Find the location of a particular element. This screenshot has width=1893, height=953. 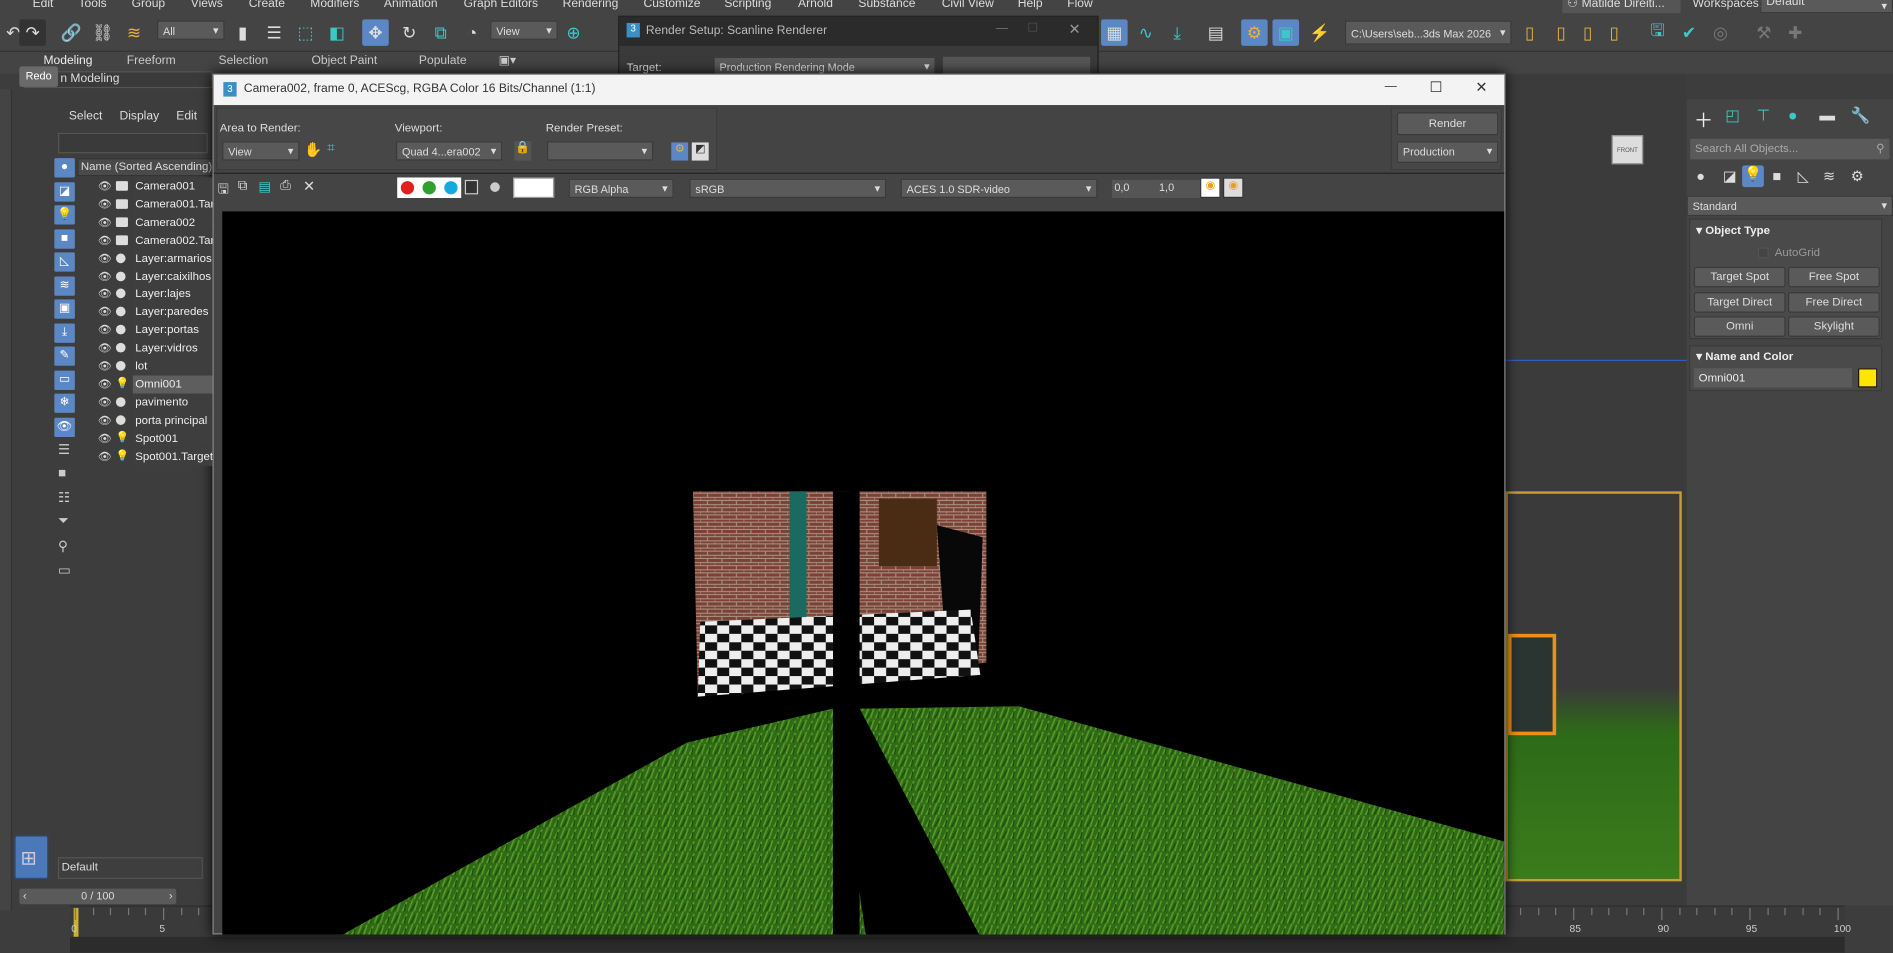

autogrid-checkbox is located at coordinates (1763, 253).